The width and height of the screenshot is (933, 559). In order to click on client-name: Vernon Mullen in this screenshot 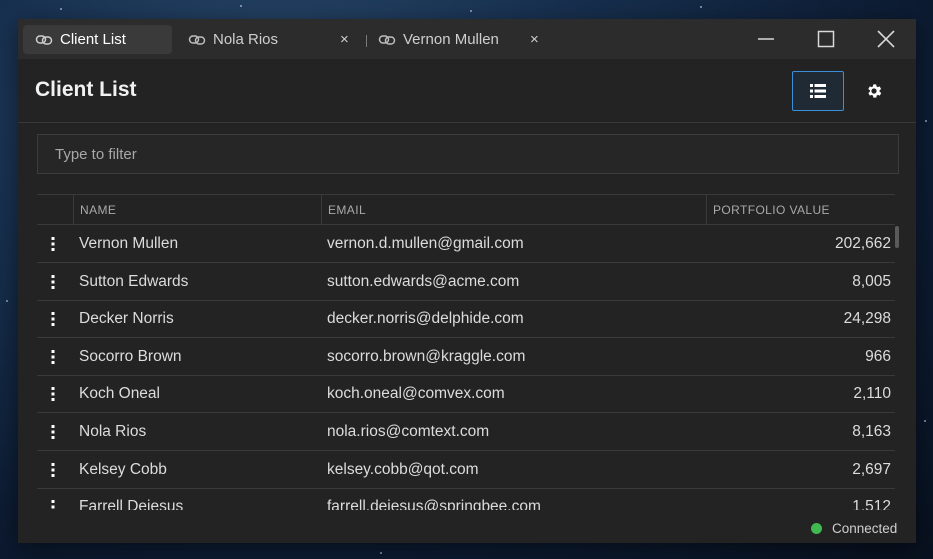, I will do `click(129, 243)`.